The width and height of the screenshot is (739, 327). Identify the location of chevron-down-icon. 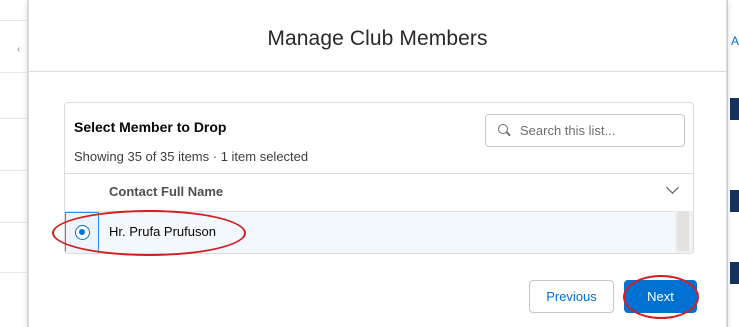
(672, 187).